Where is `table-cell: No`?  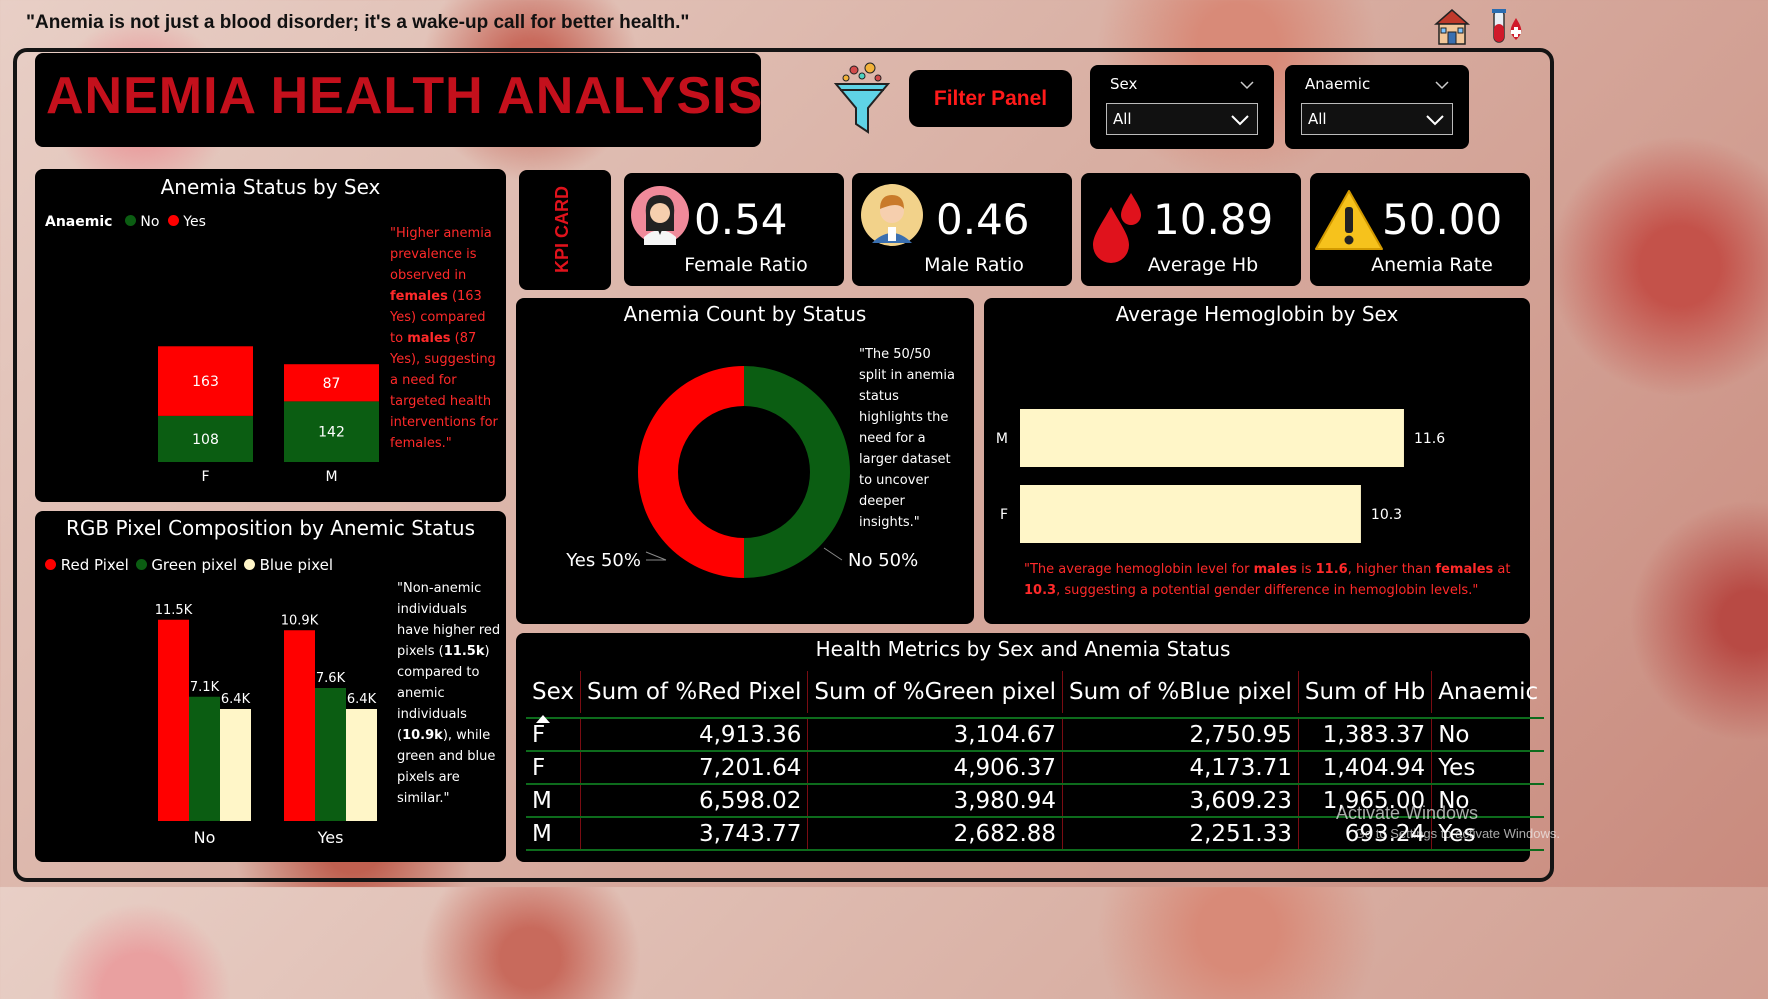 table-cell: No is located at coordinates (1488, 735).